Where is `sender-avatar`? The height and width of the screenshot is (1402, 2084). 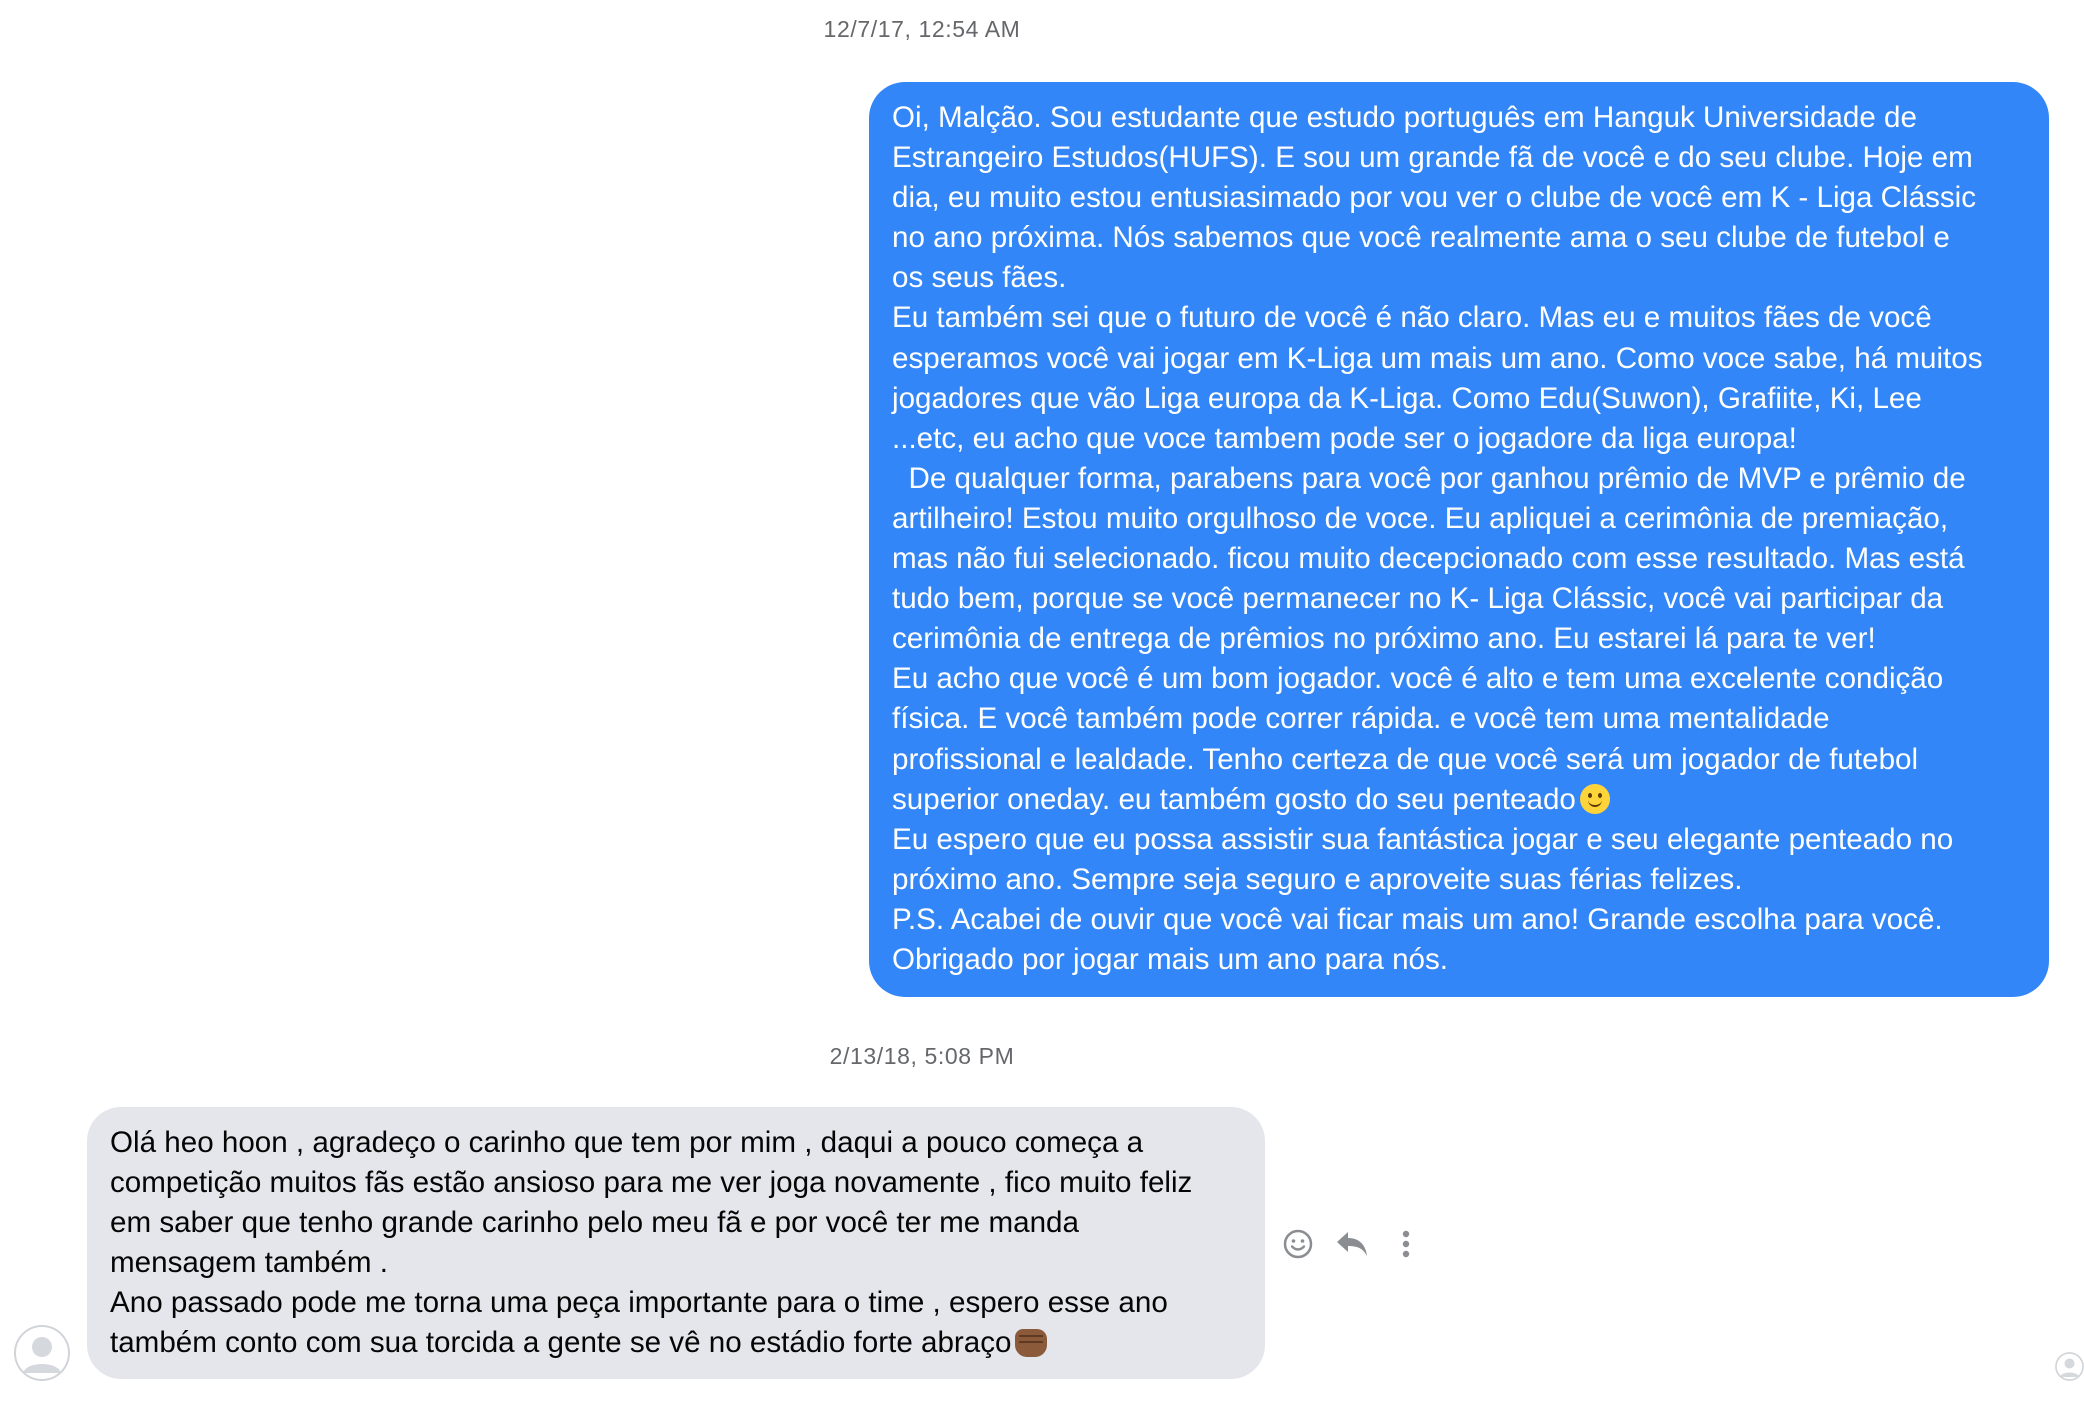
sender-avatar is located at coordinates (42, 1353).